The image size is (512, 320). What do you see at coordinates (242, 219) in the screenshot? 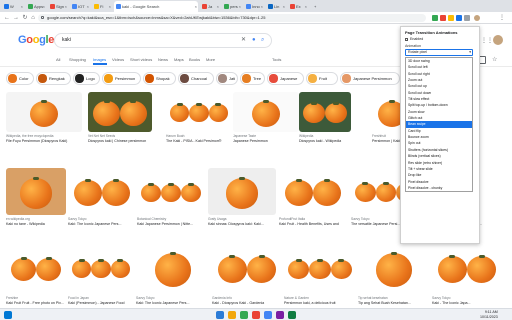
I see `image-source: Grafy Usaga` at bounding box center [242, 219].